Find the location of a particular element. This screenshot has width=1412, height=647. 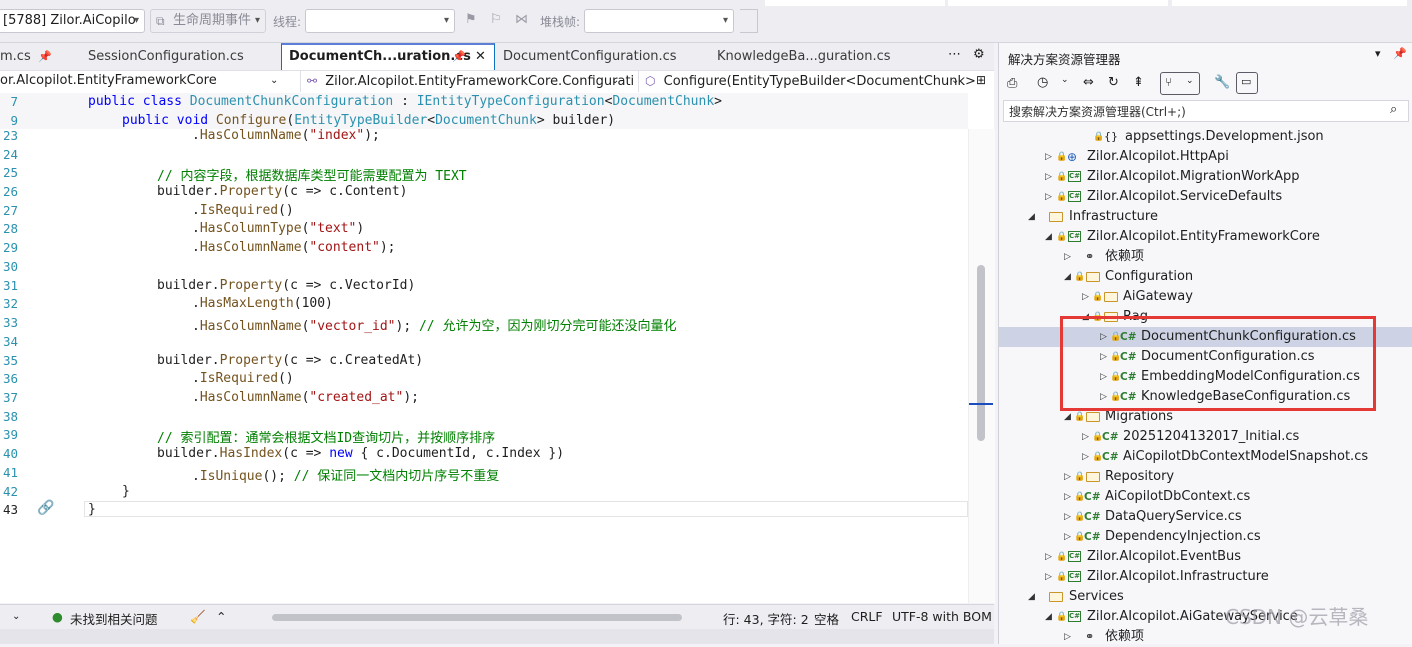

swap-icon: ⇔ is located at coordinates (1088, 82).